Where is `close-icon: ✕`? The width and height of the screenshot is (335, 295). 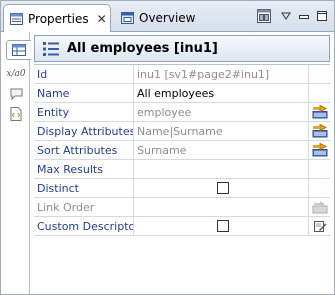 close-icon: ✕ is located at coordinates (102, 19).